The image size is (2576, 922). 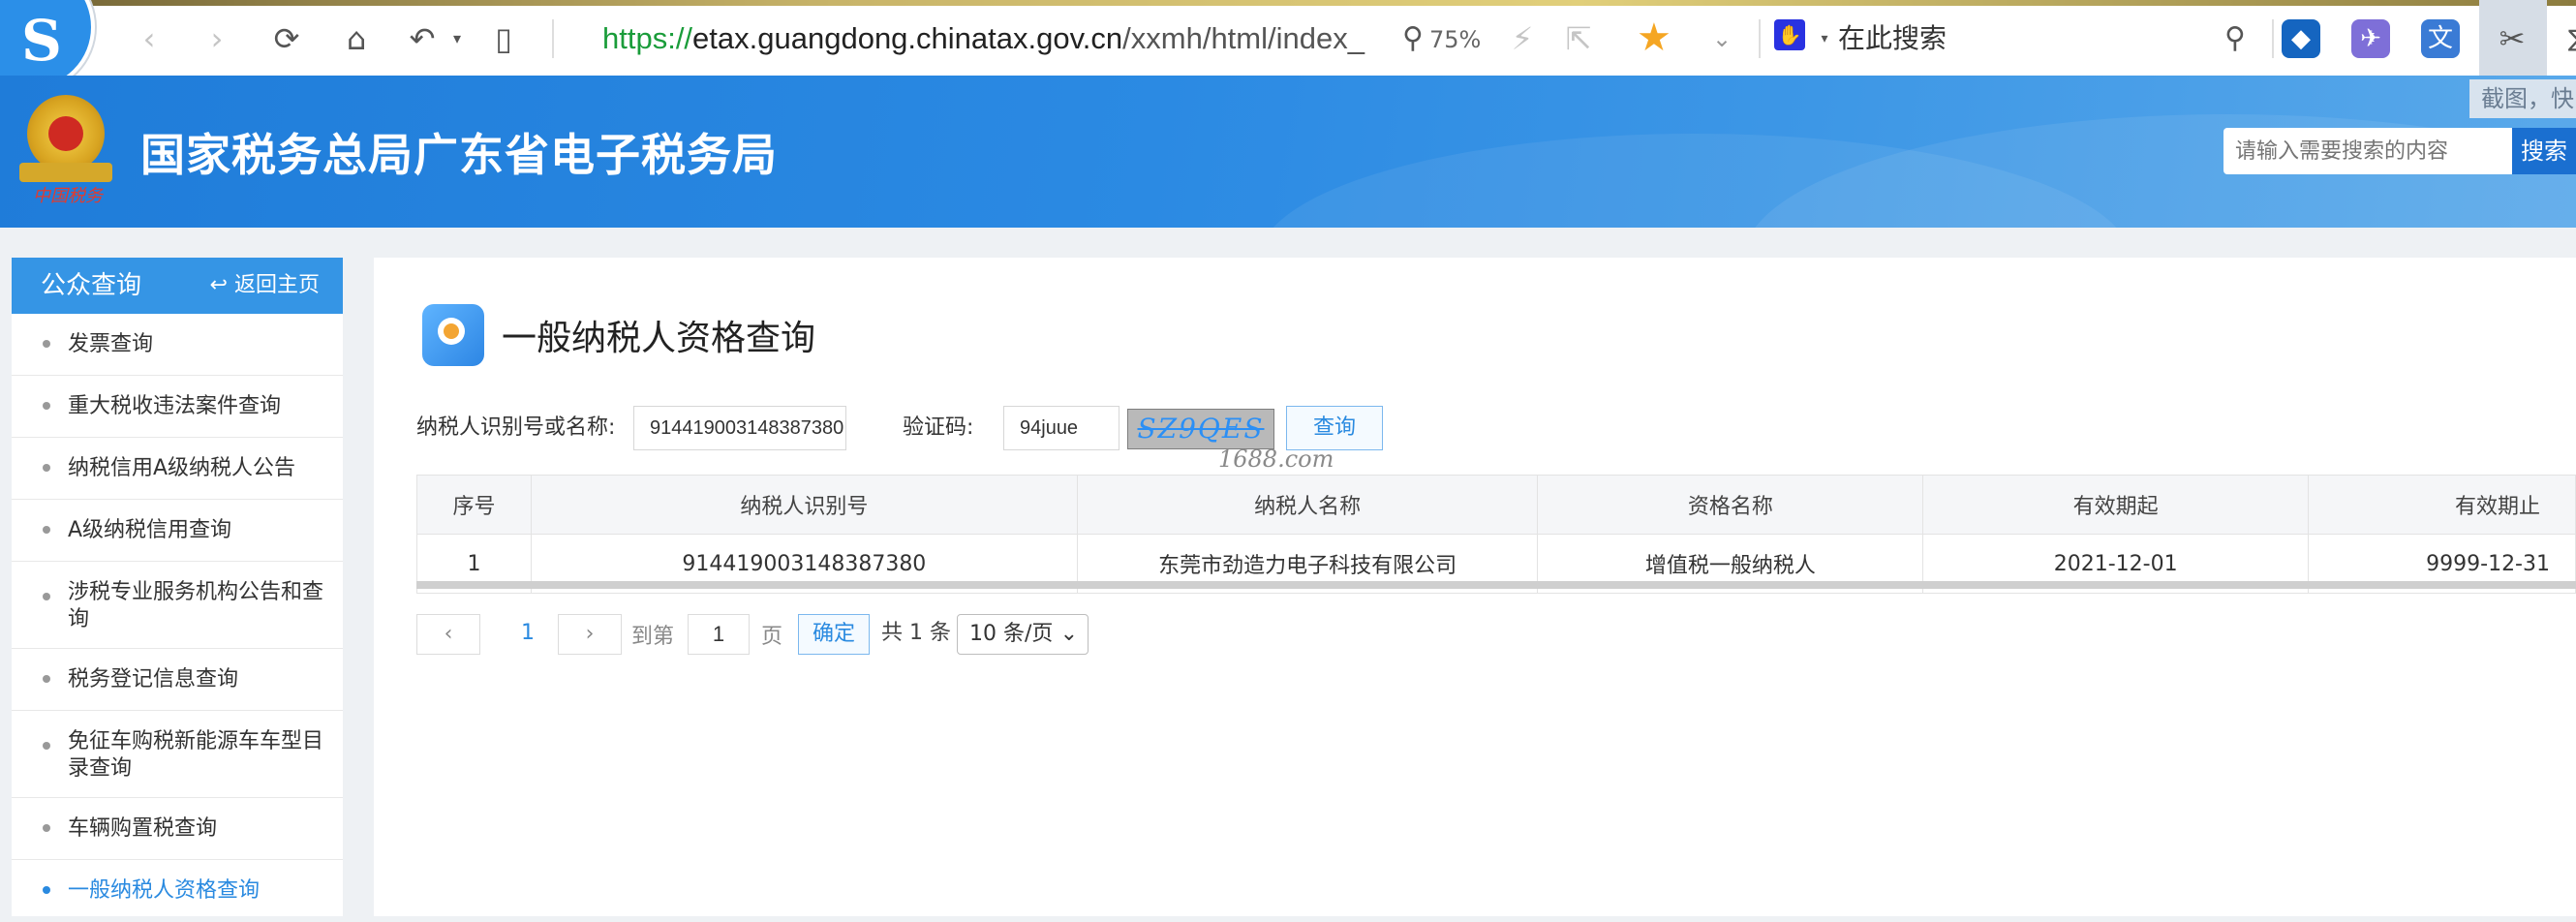 What do you see at coordinates (1654, 37) in the screenshot?
I see `bookmark-star-icon: ★` at bounding box center [1654, 37].